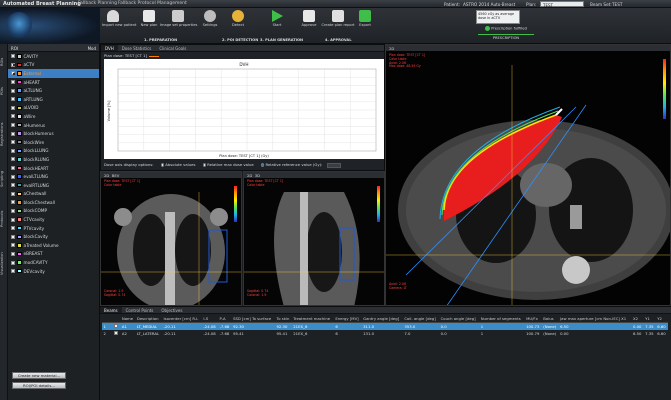 The height and width of the screenshot is (400, 671). Describe the element at coordinates (97, 3) in the screenshot. I see `tab-fallback-planning: Fallback Planning` at that location.